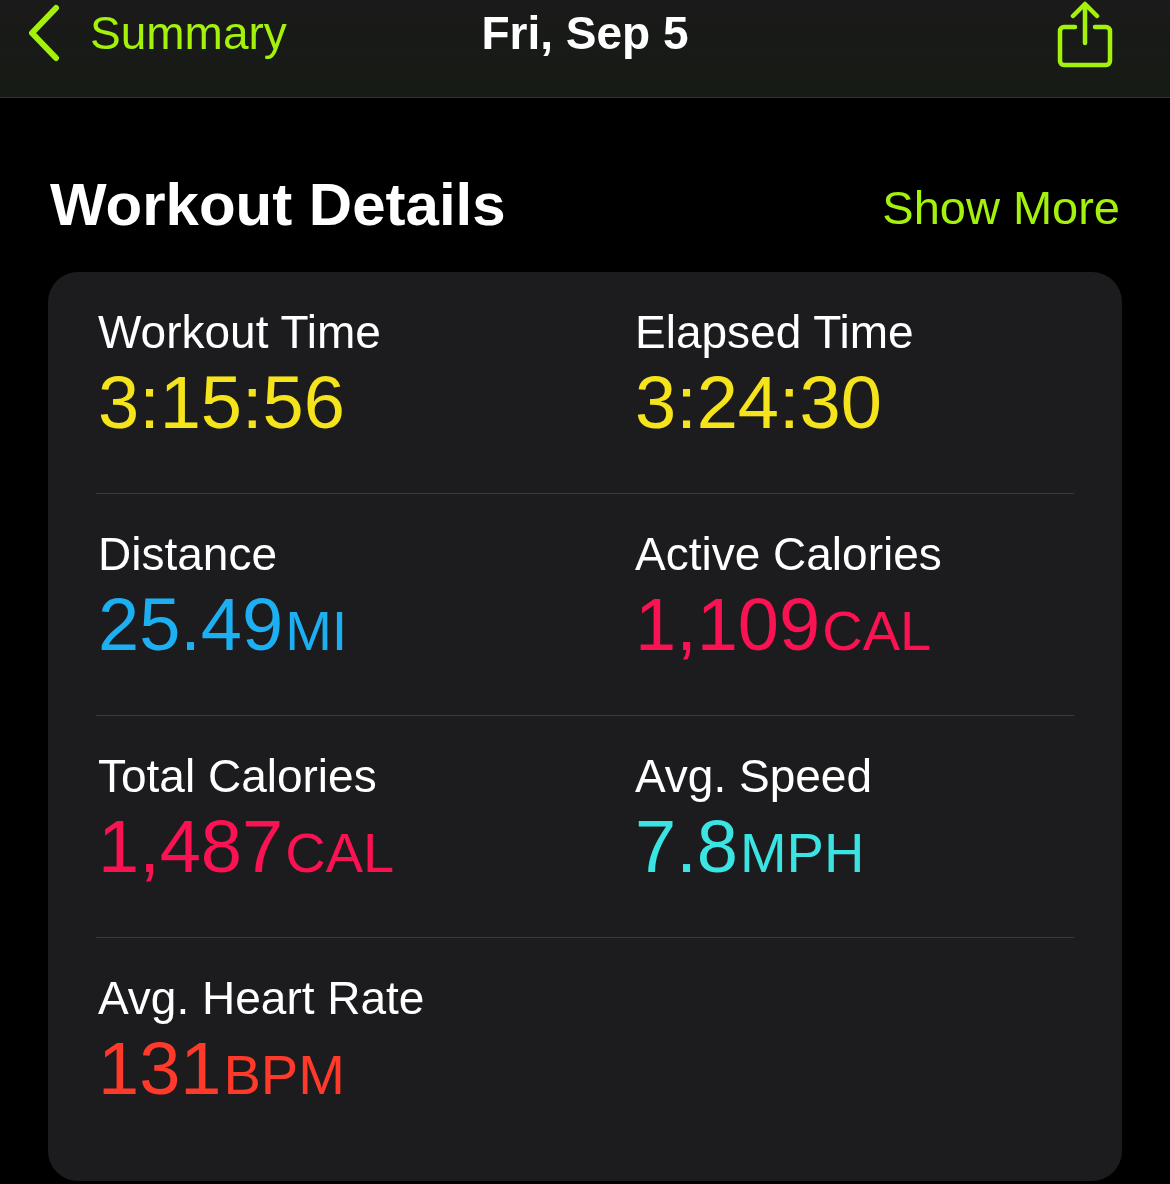  What do you see at coordinates (278, 205) in the screenshot?
I see `section-title: Workout Details` at bounding box center [278, 205].